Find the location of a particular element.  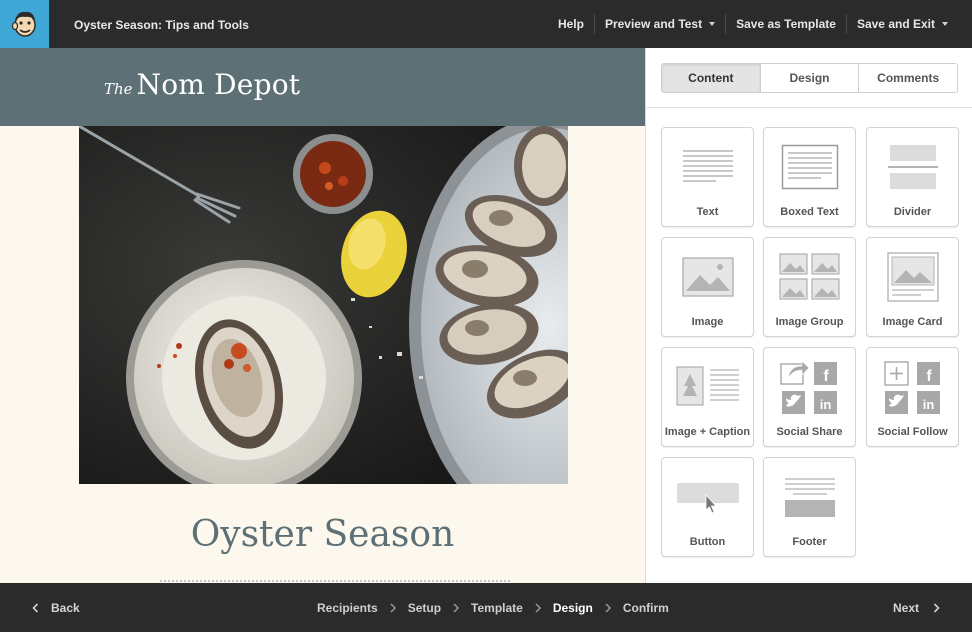

step-recipients: Recipients is located at coordinates (347, 608).